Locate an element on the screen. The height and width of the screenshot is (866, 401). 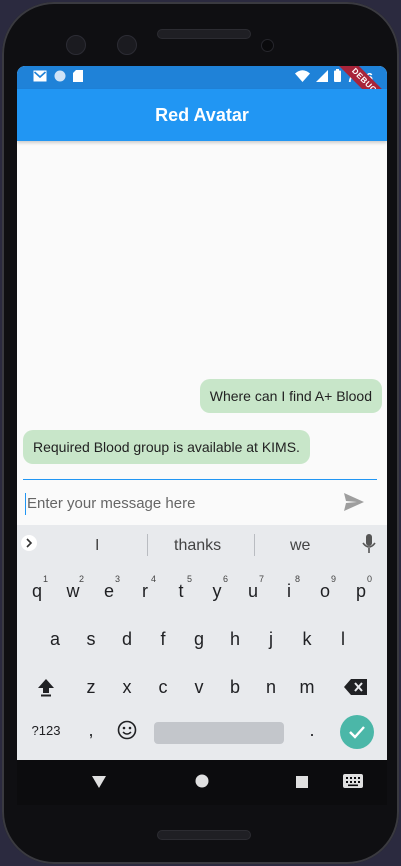
suggestion-strip: I thanks we is located at coordinates (202, 544).